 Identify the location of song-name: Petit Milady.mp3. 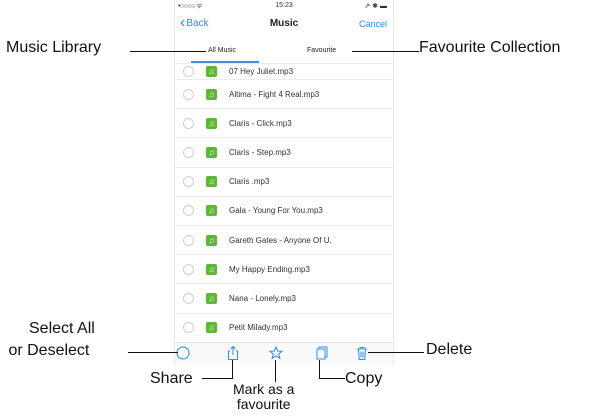
(258, 328).